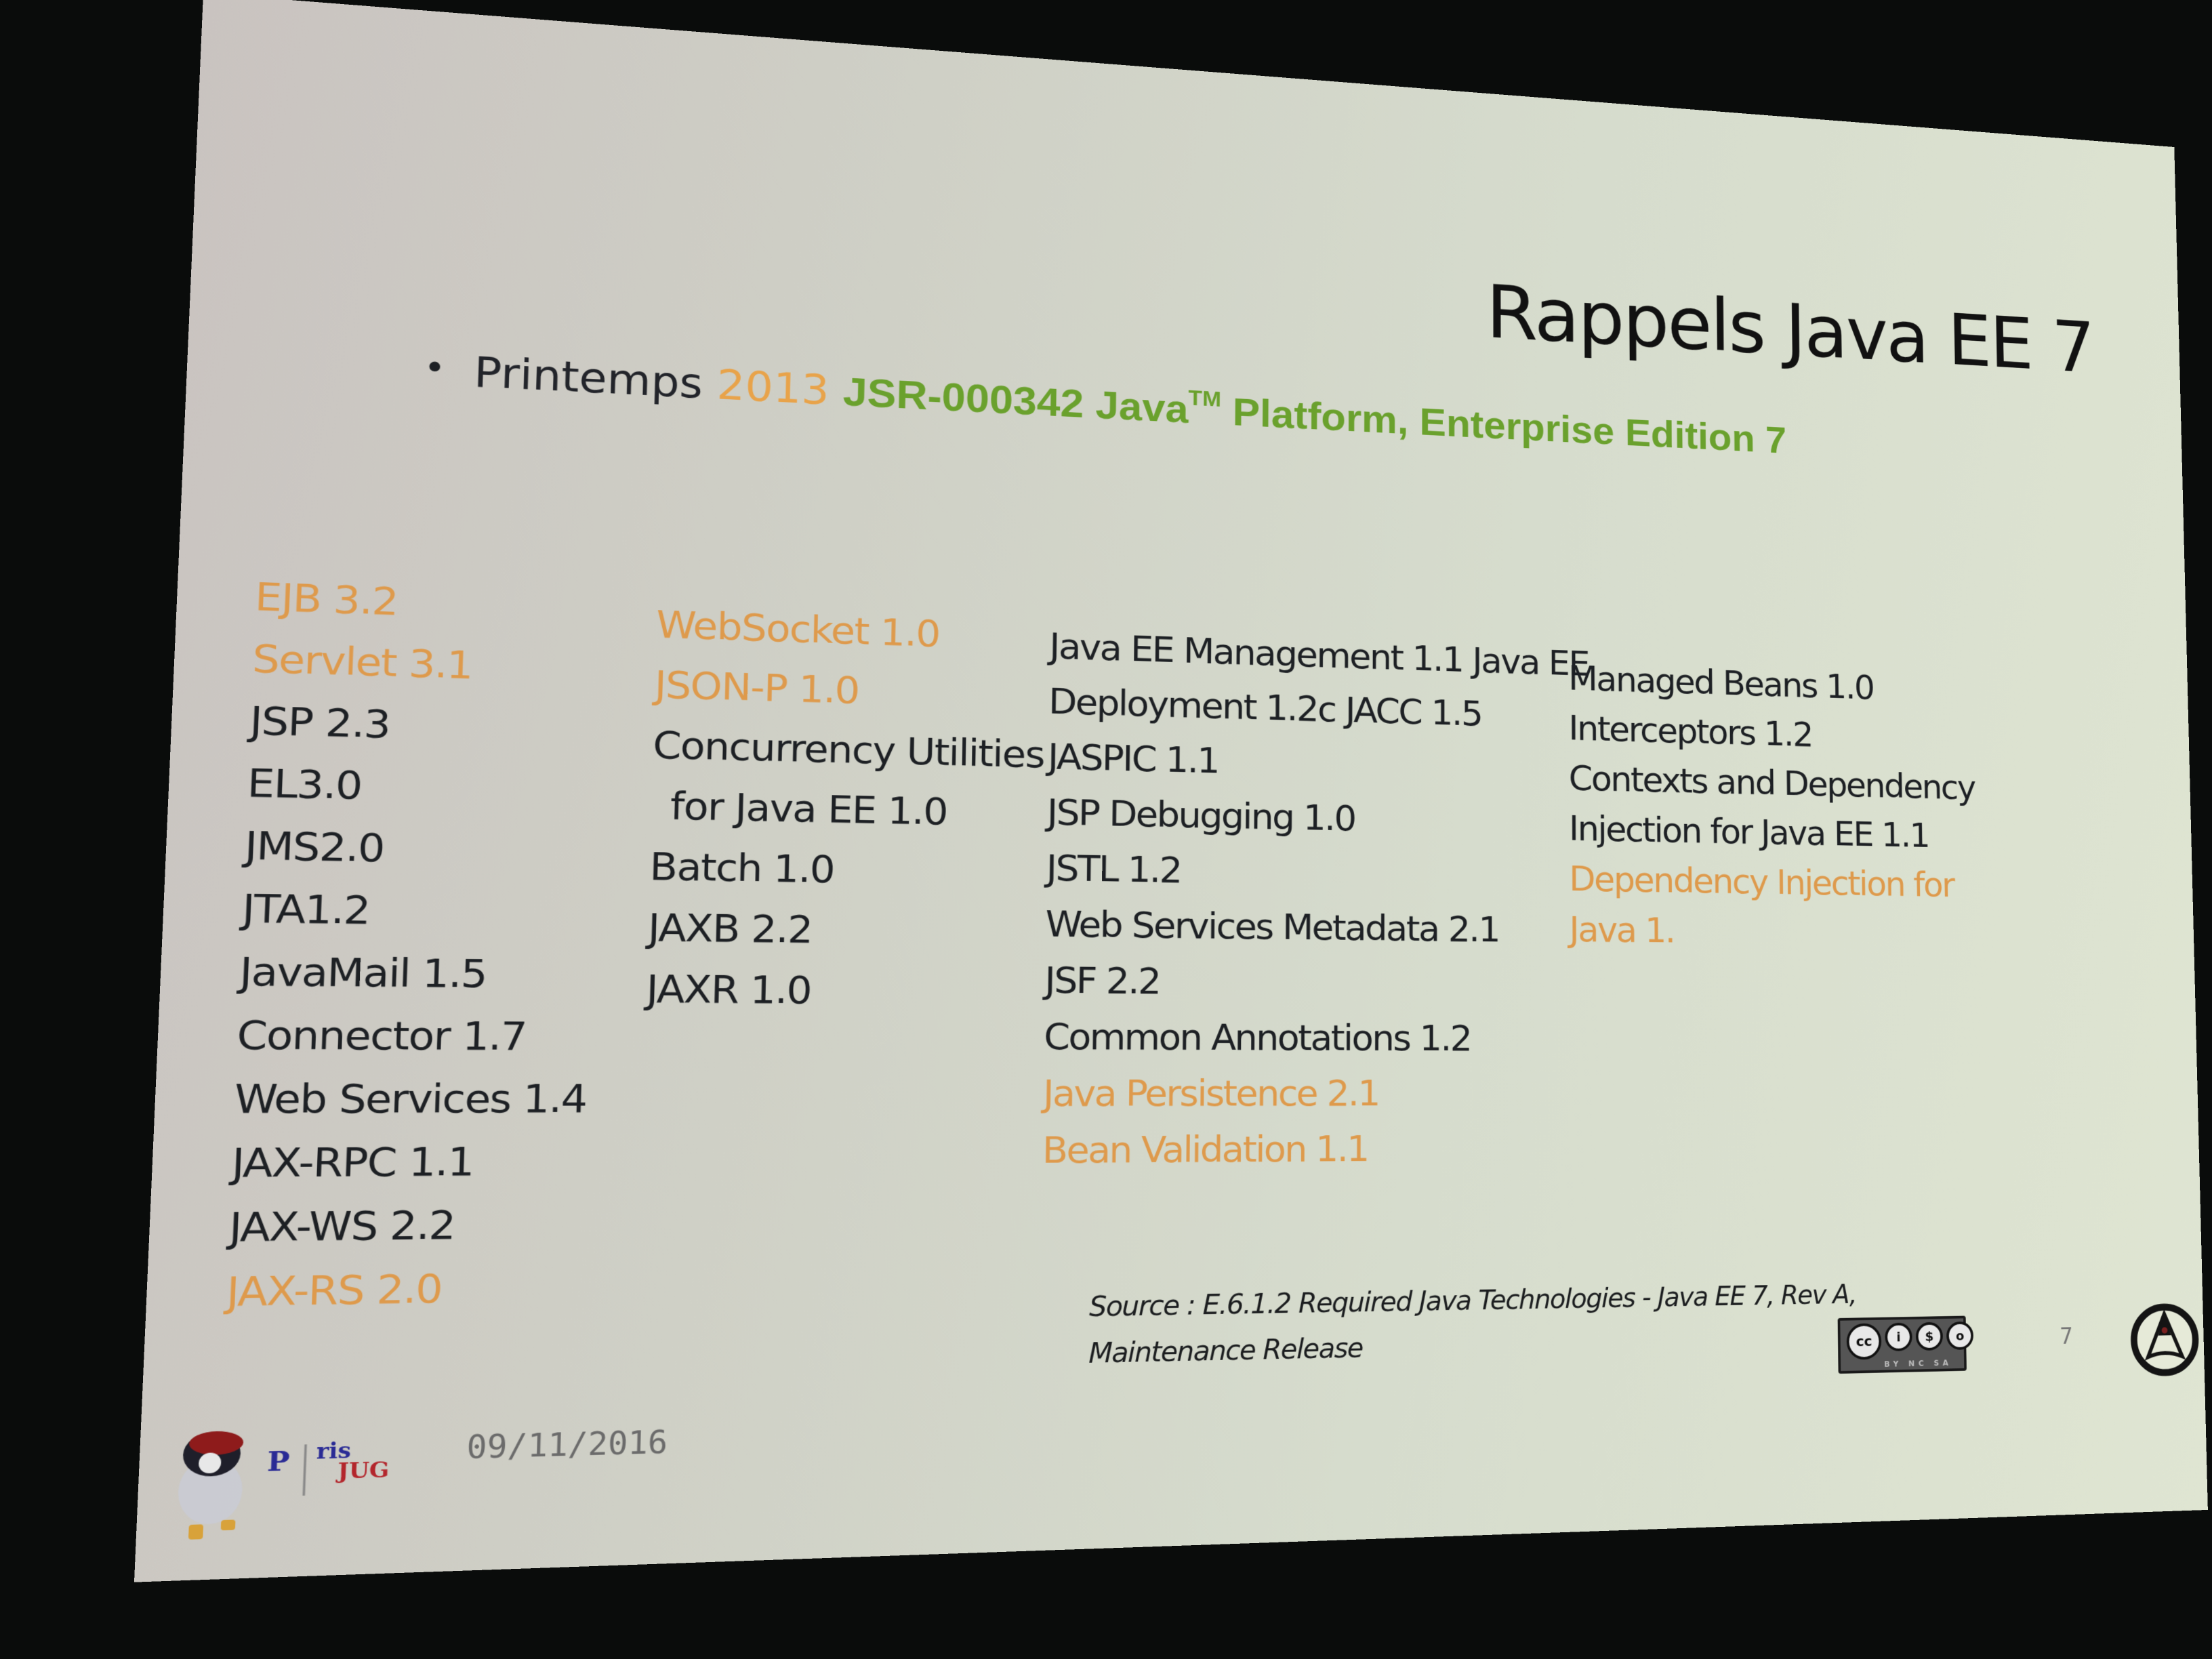 The height and width of the screenshot is (1659, 2212). What do you see at coordinates (334, 1290) in the screenshot?
I see `spec-item: JAX-RS 2.0` at bounding box center [334, 1290].